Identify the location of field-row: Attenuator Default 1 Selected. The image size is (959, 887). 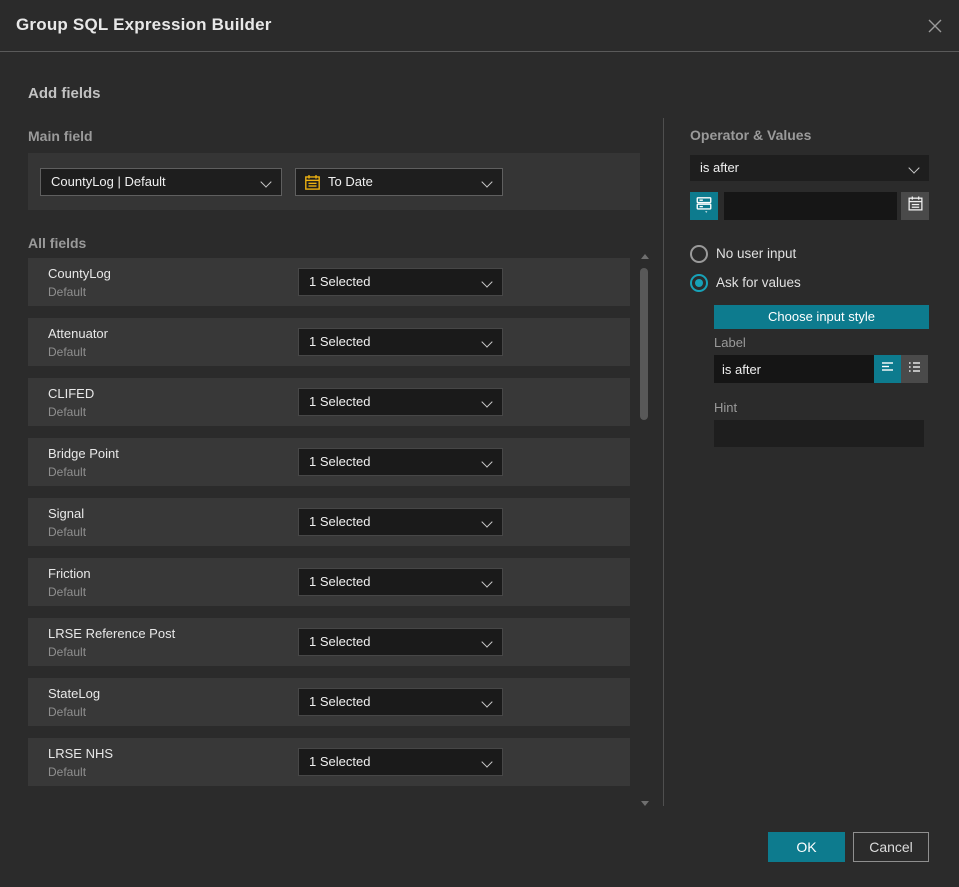
(329, 342).